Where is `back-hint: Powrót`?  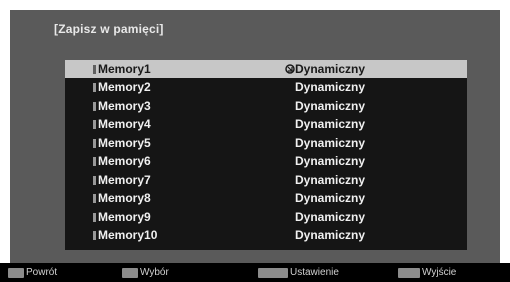 back-hint: Powrót is located at coordinates (32, 272).